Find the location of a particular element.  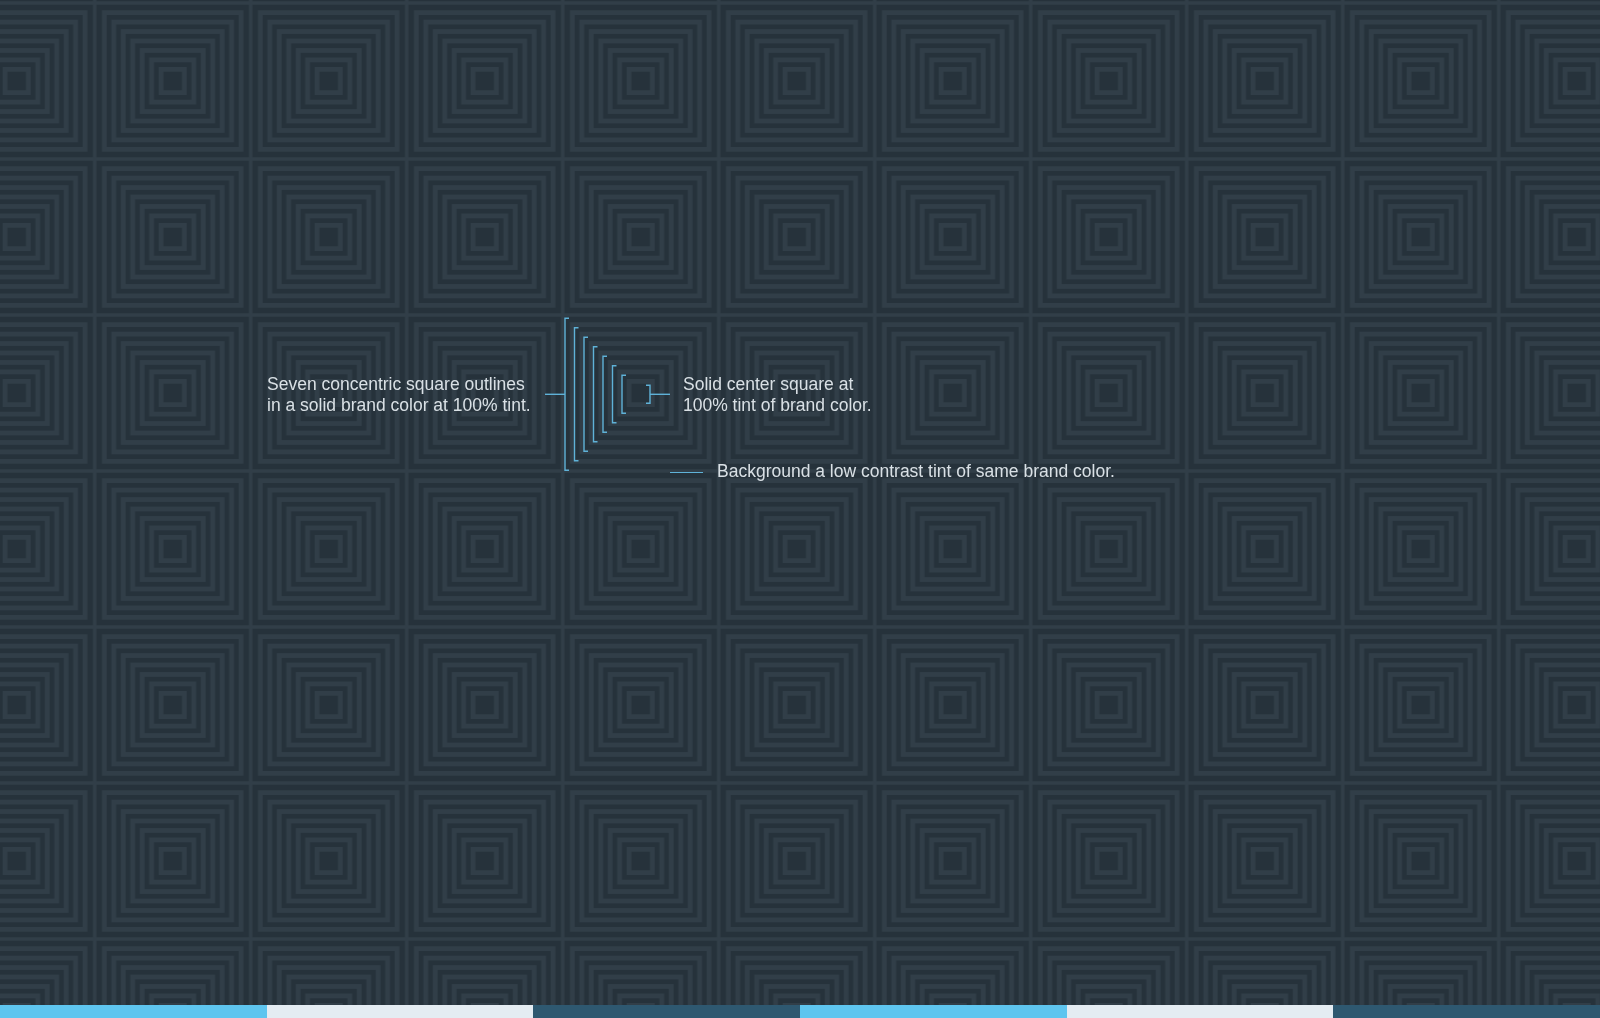

center-bracket is located at coordinates (648, 394).